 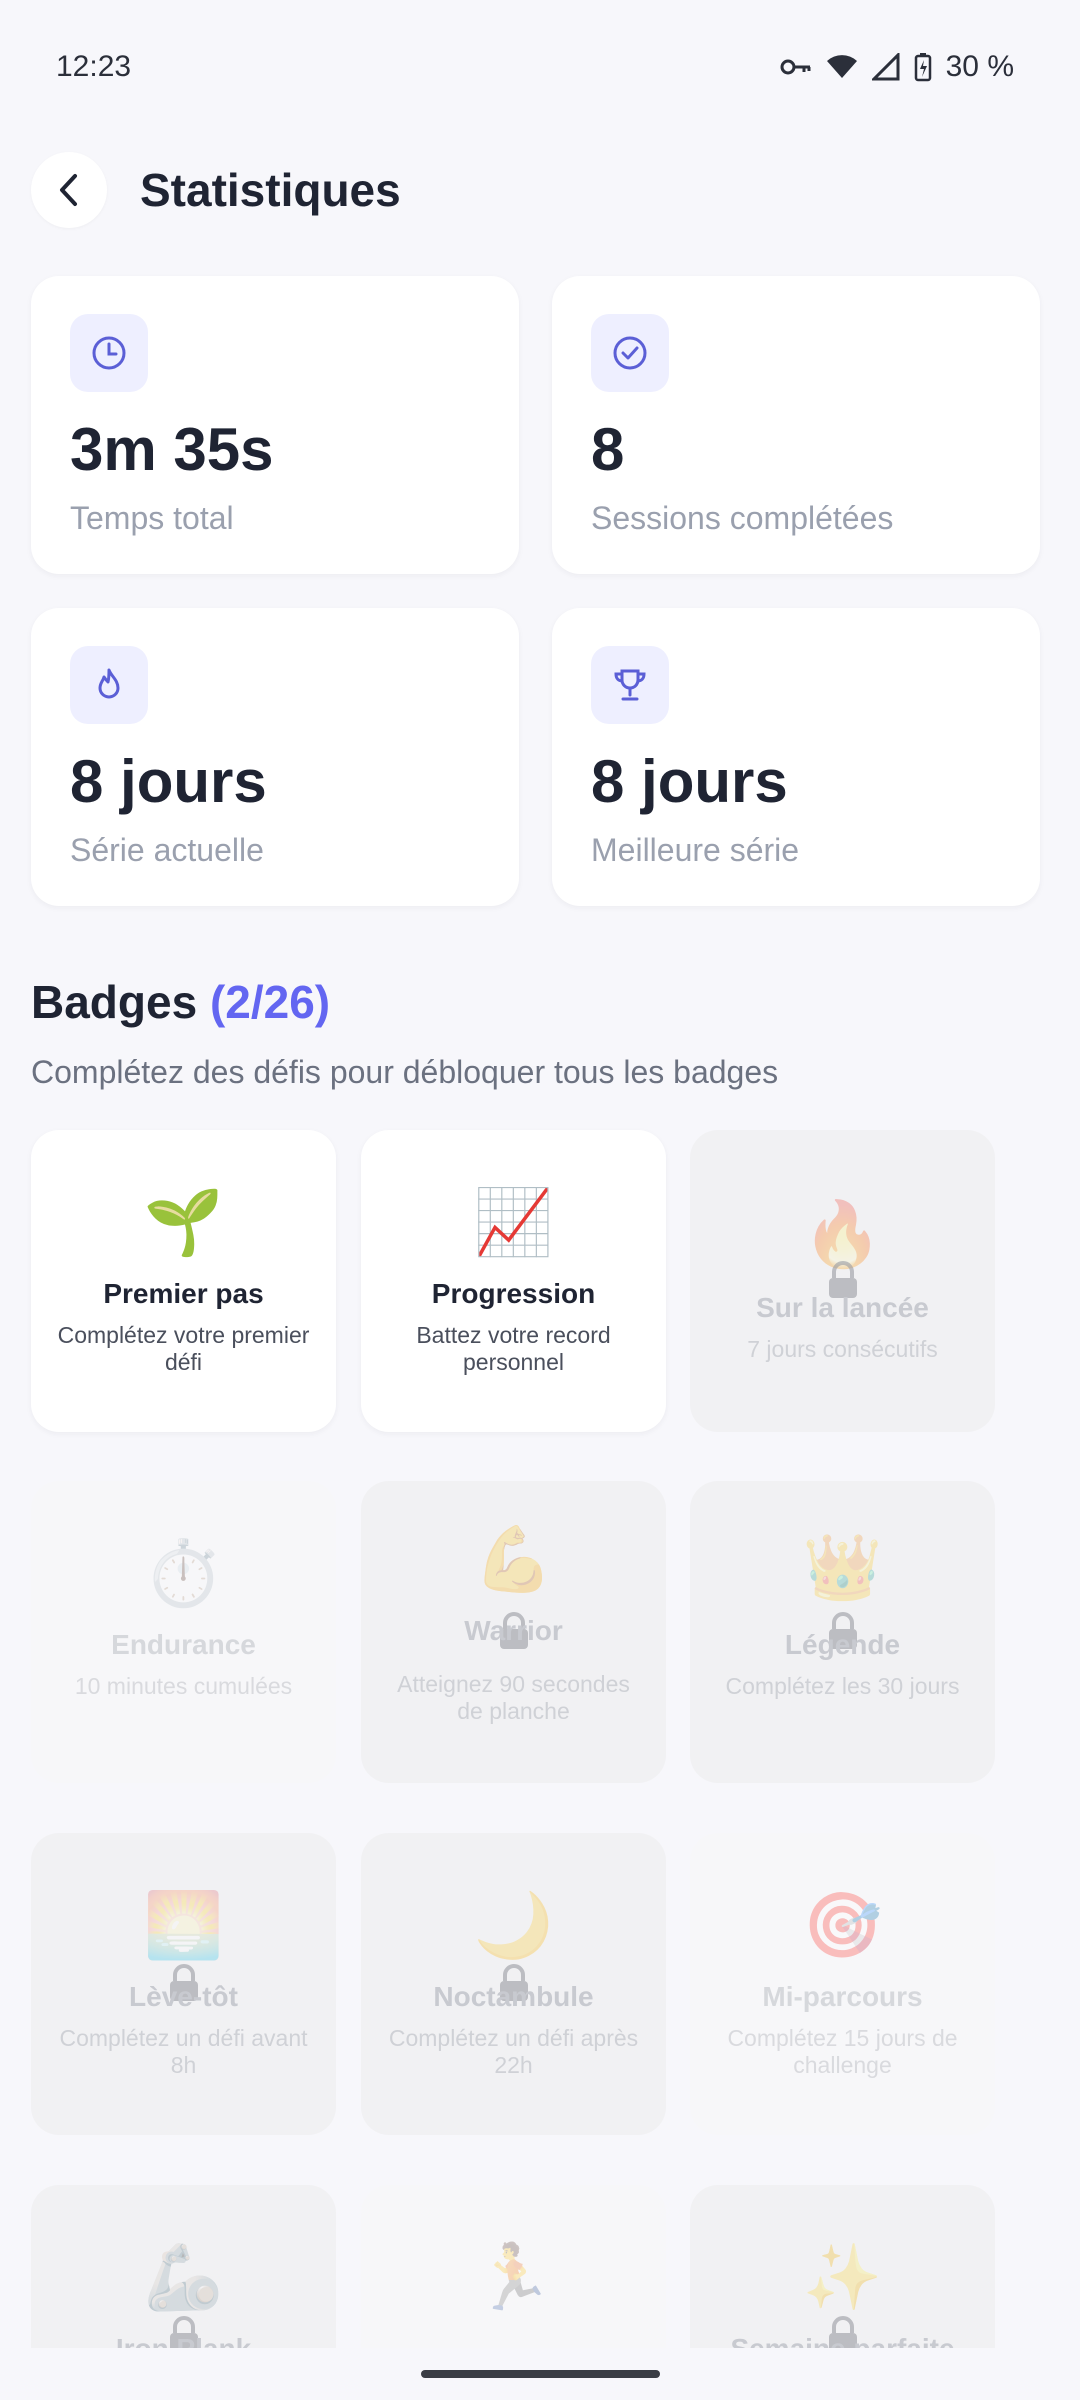 I want to click on badge-name: Iron Plank, so click(x=183, y=2339).